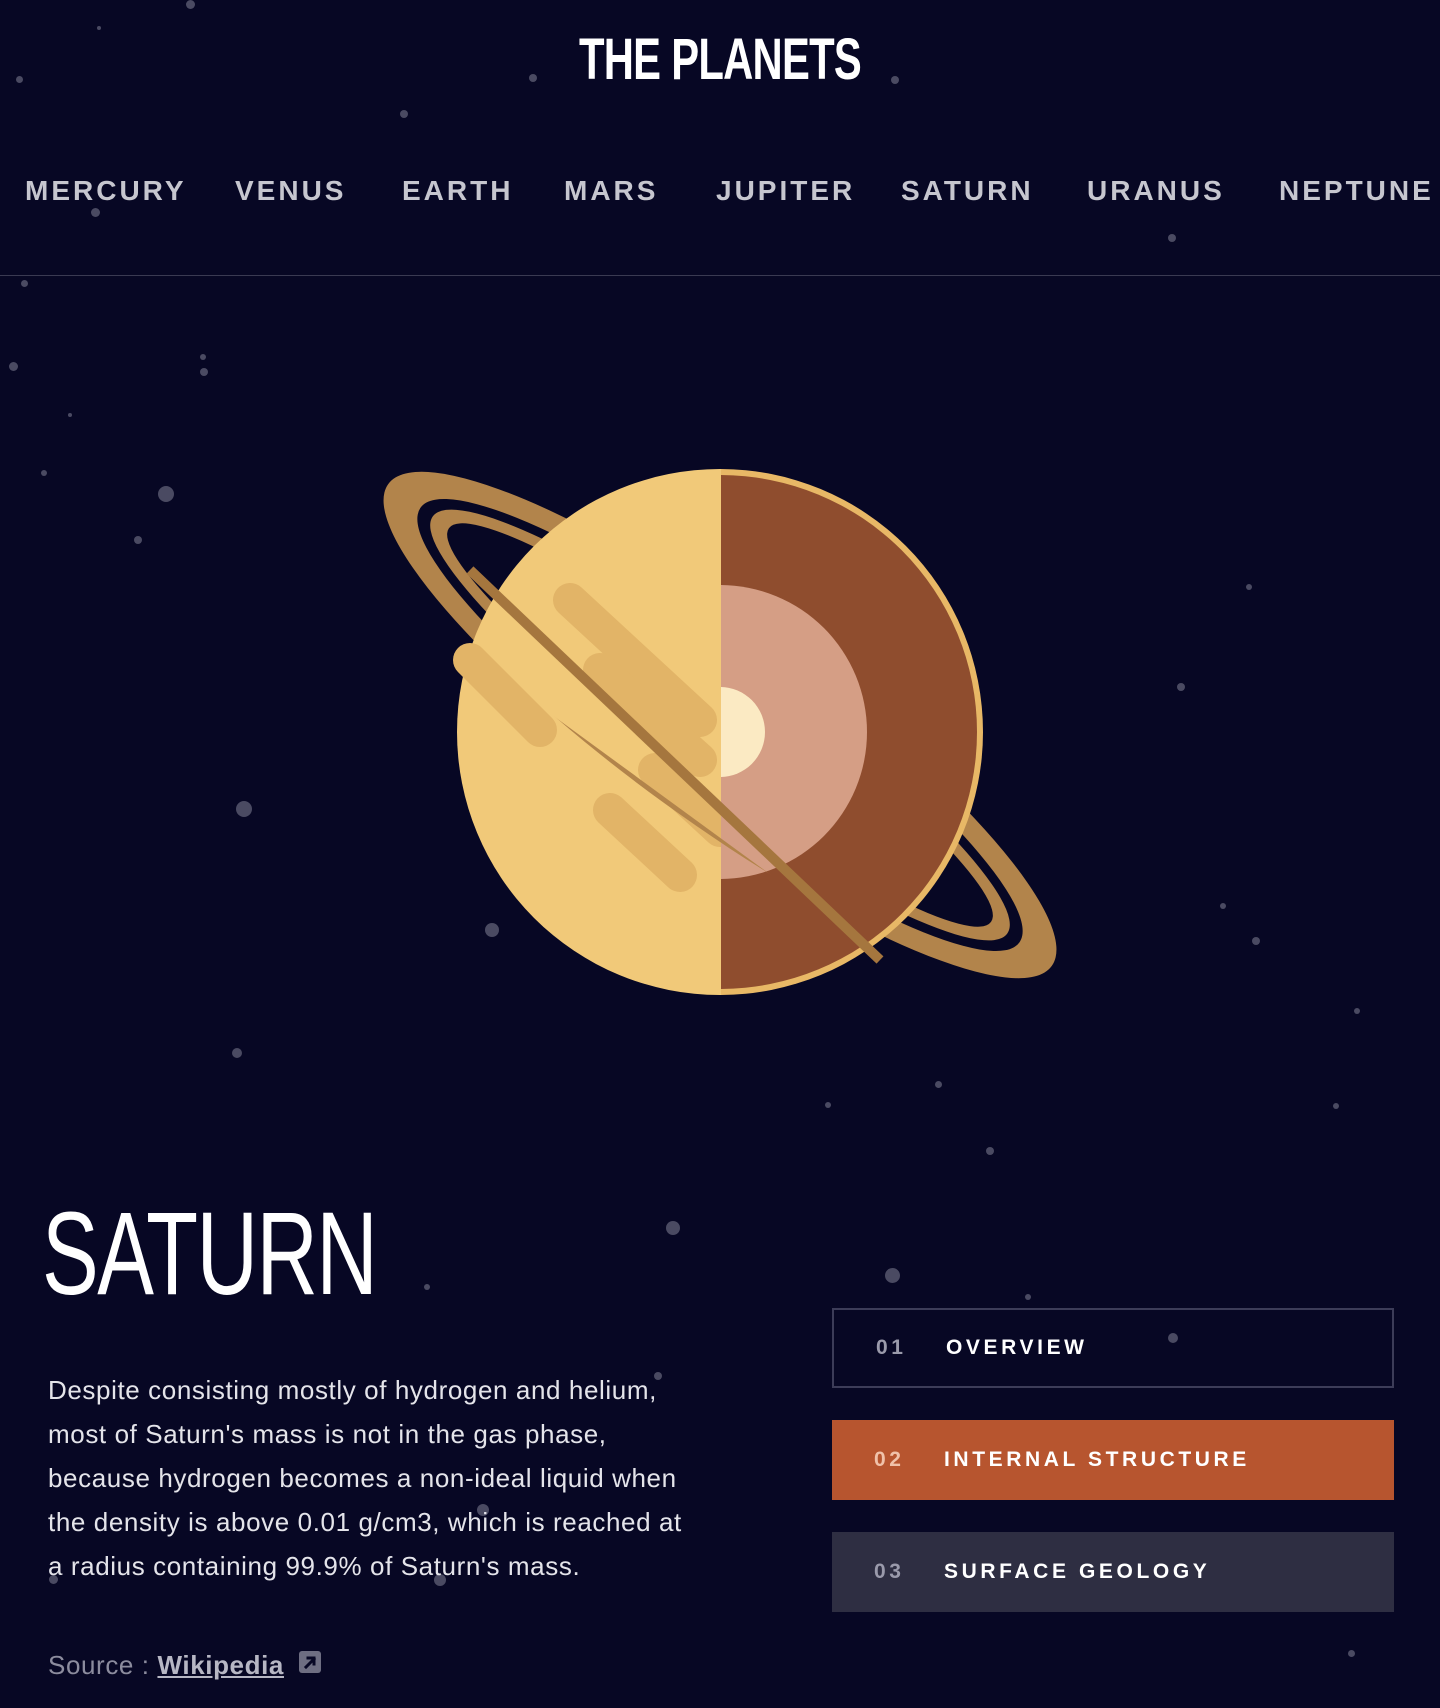 Image resolution: width=1440 pixels, height=1708 pixels. What do you see at coordinates (785, 191) in the screenshot?
I see `nav-item-jupiter: JUPITER` at bounding box center [785, 191].